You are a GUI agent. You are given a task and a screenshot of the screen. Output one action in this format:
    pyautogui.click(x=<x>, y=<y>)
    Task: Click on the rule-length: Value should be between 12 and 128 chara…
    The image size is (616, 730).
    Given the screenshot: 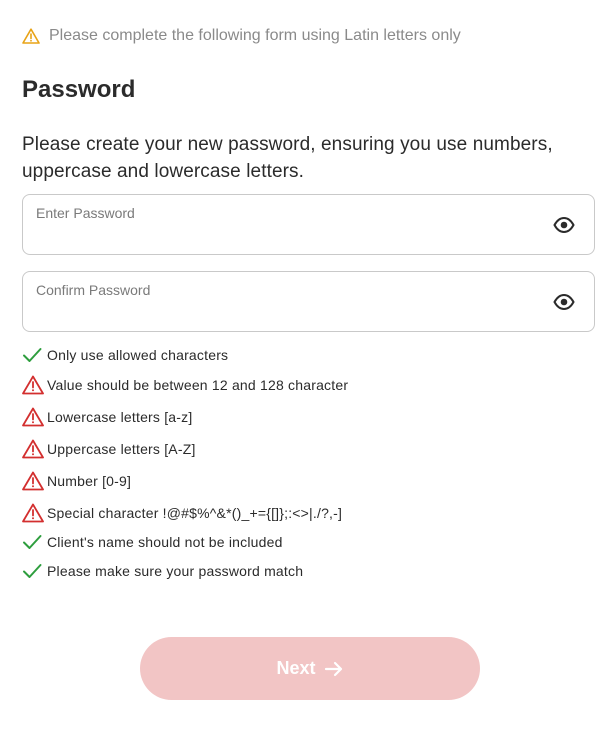 What is the action you would take?
    pyautogui.click(x=185, y=385)
    